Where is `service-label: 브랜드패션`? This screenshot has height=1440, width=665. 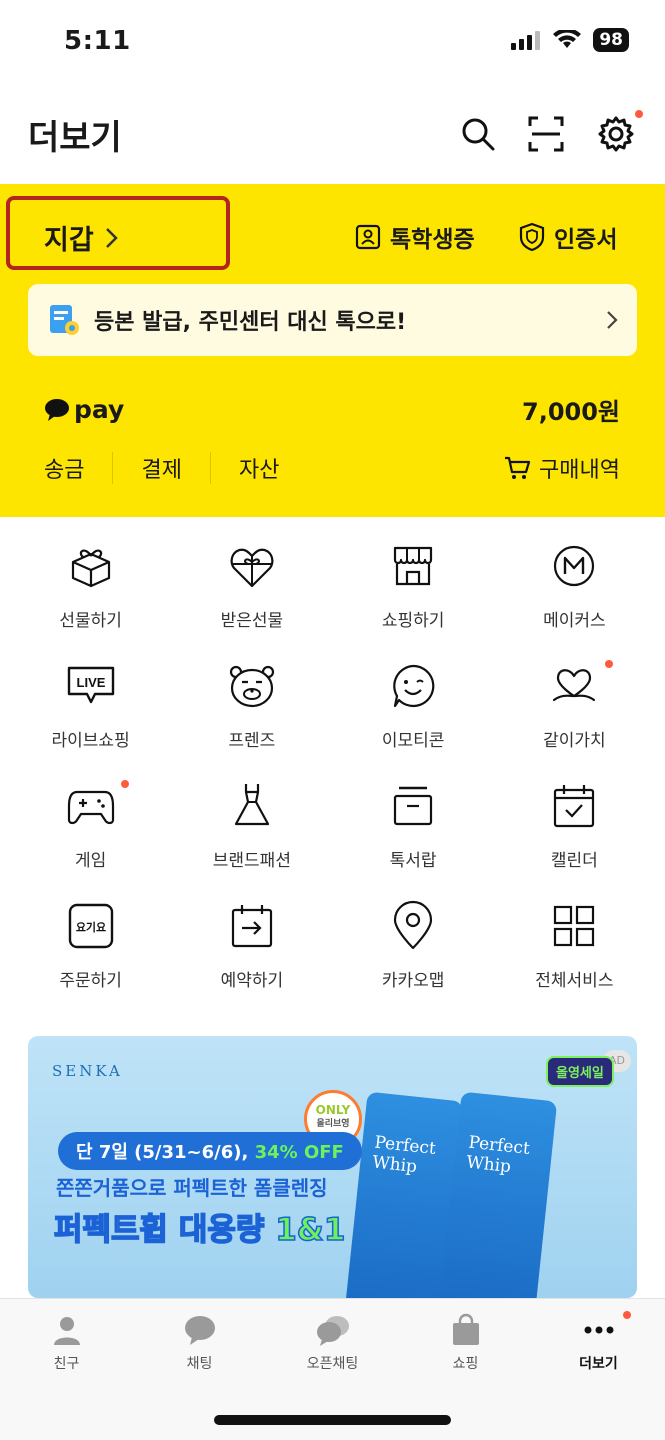 service-label: 브랜드패션 is located at coordinates (251, 861).